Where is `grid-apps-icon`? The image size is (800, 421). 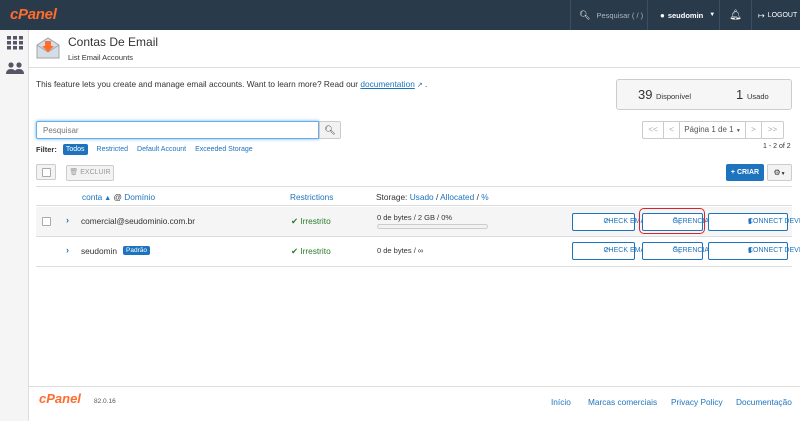 grid-apps-icon is located at coordinates (15, 44).